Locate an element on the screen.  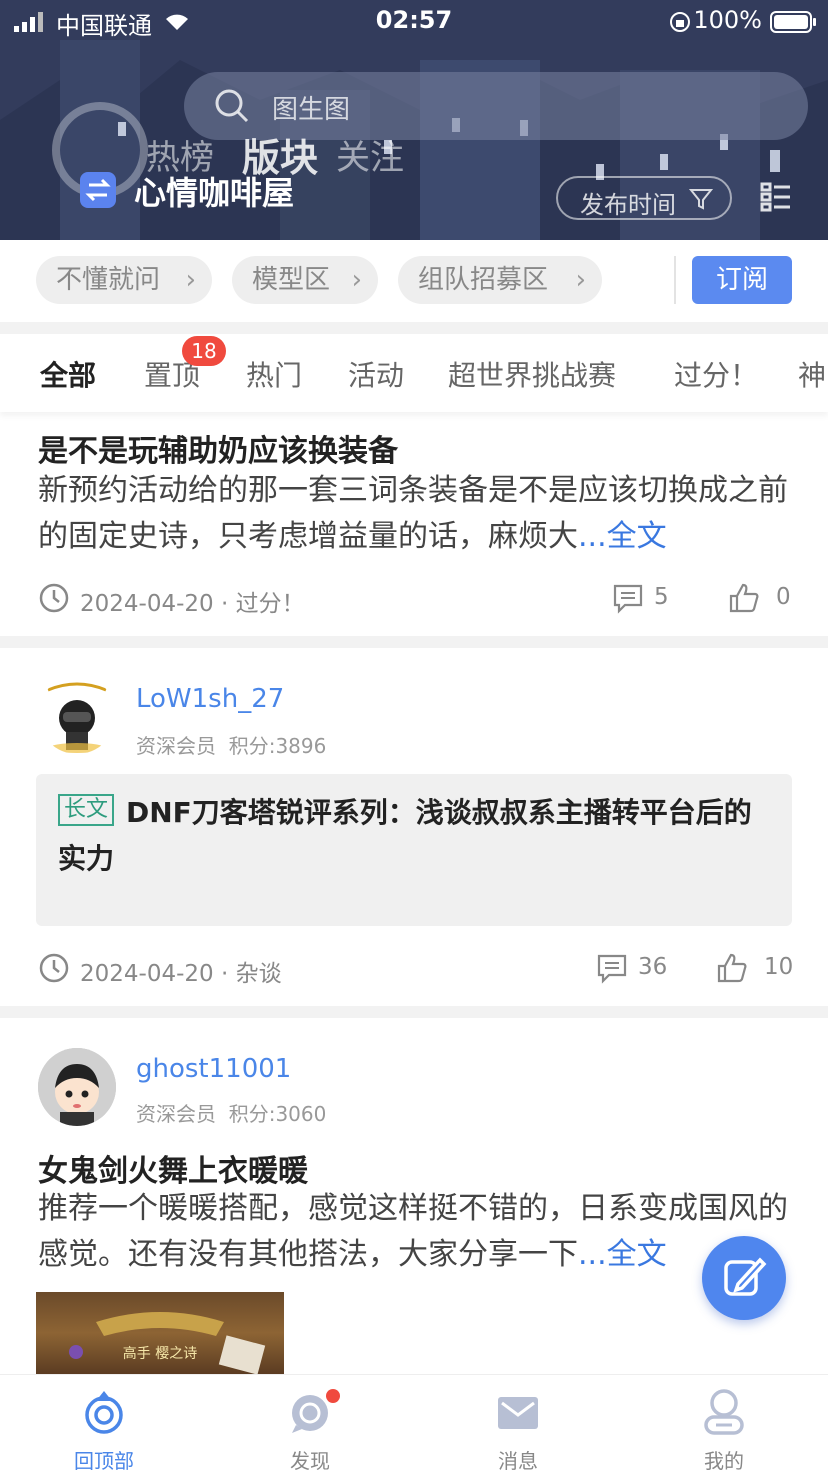
quick-sections-bar: 不懂就问 › 模型区 › 组队招募区 › 订阅 is located at coordinates (414, 281).